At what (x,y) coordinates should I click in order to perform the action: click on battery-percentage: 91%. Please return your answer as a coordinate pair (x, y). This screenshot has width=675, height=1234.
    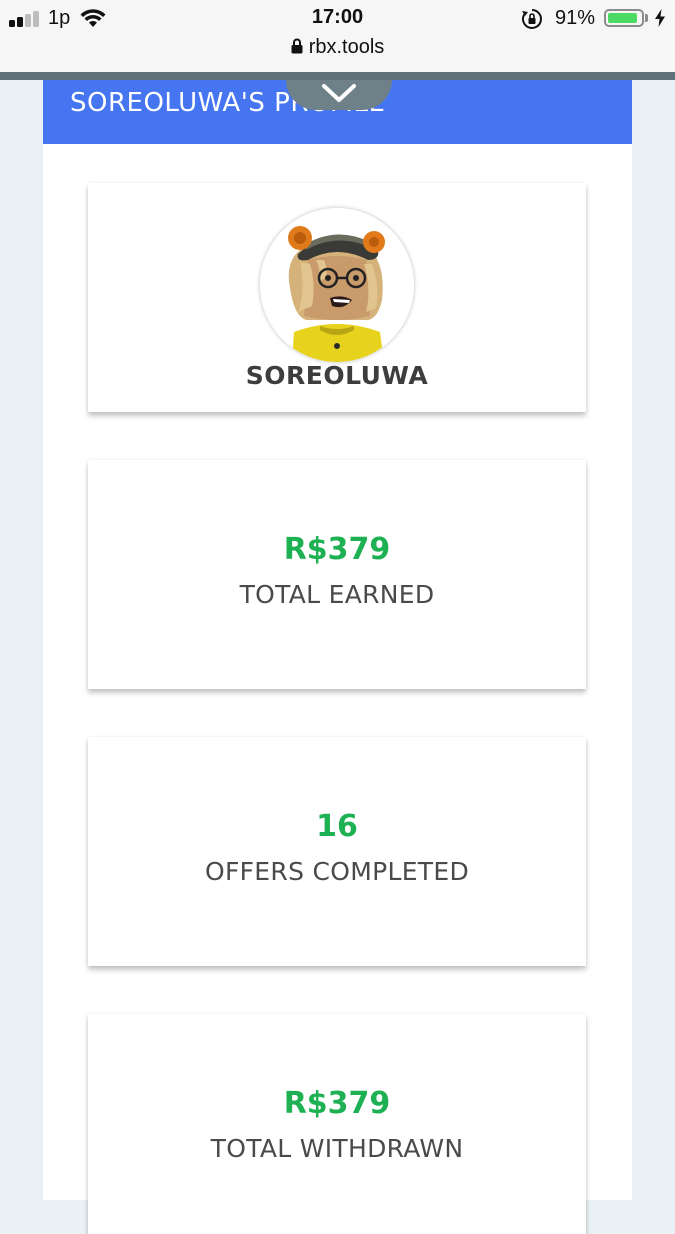
    Looking at the image, I should click on (575, 18).